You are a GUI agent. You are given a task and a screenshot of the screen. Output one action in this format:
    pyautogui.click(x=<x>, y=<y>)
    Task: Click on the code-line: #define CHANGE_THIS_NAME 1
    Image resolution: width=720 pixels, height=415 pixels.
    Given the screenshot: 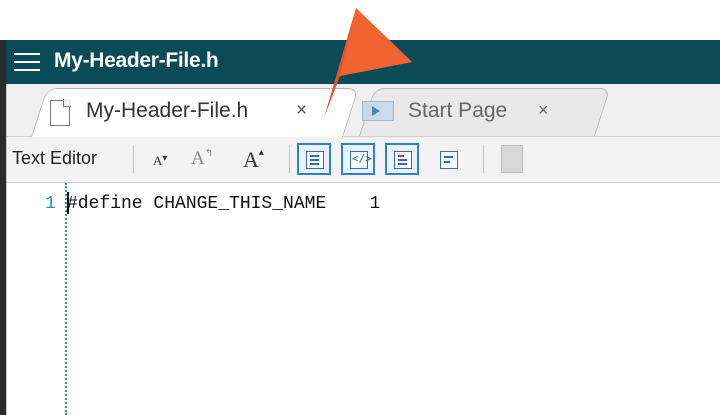 What is the action you would take?
    pyautogui.click(x=223, y=204)
    